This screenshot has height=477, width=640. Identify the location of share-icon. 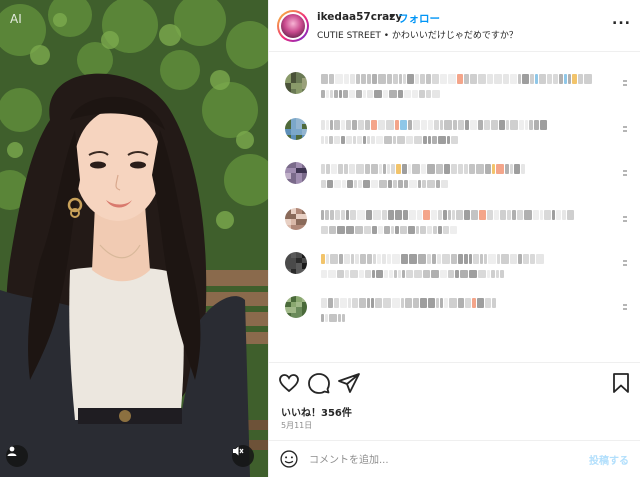
(349, 383).